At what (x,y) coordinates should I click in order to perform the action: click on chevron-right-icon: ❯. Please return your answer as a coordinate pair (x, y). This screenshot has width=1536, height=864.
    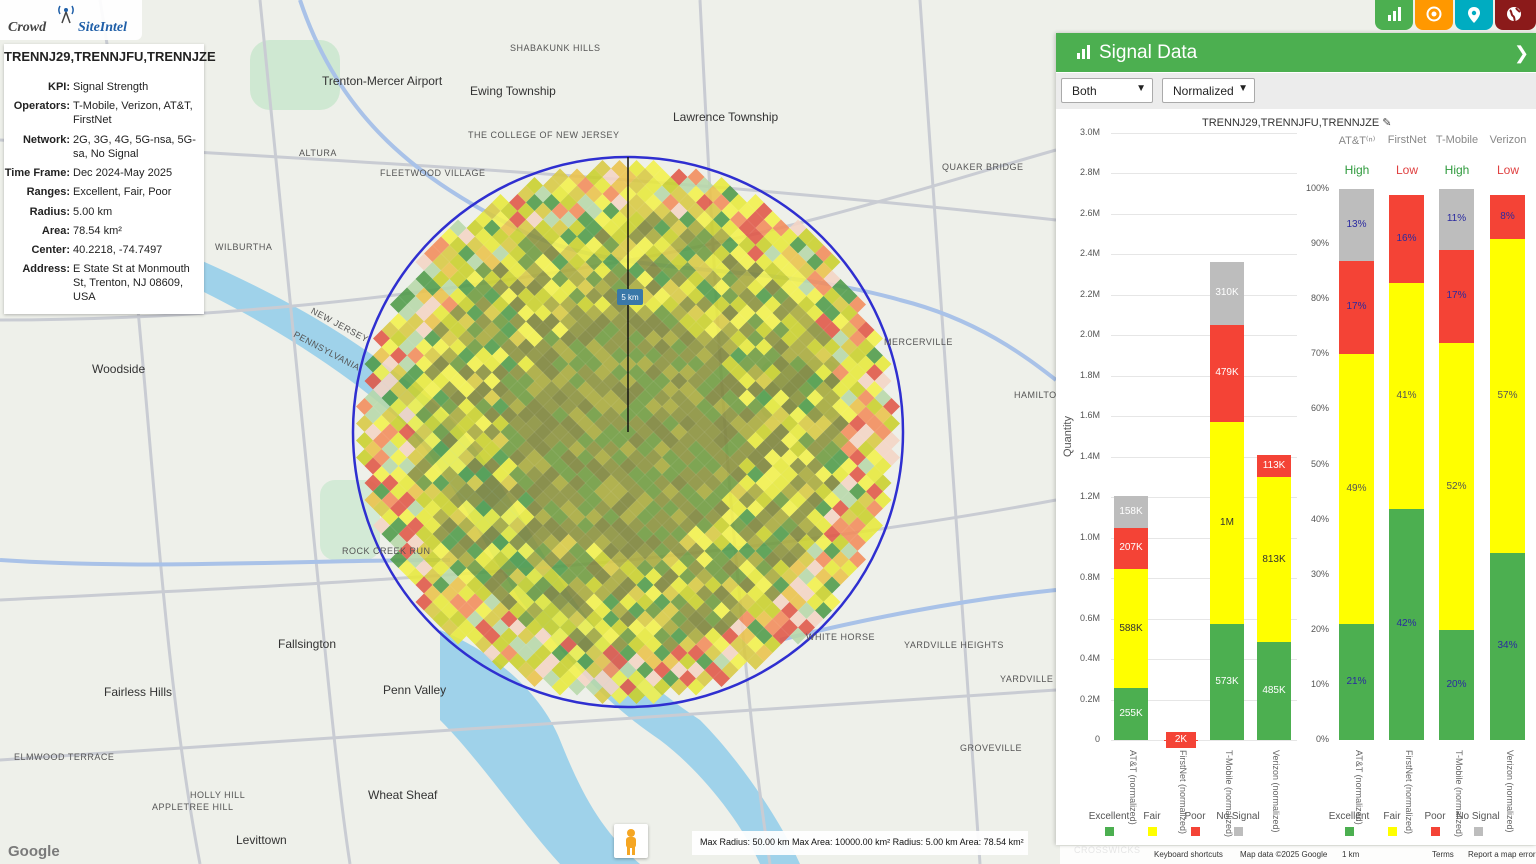
    Looking at the image, I should click on (1521, 53).